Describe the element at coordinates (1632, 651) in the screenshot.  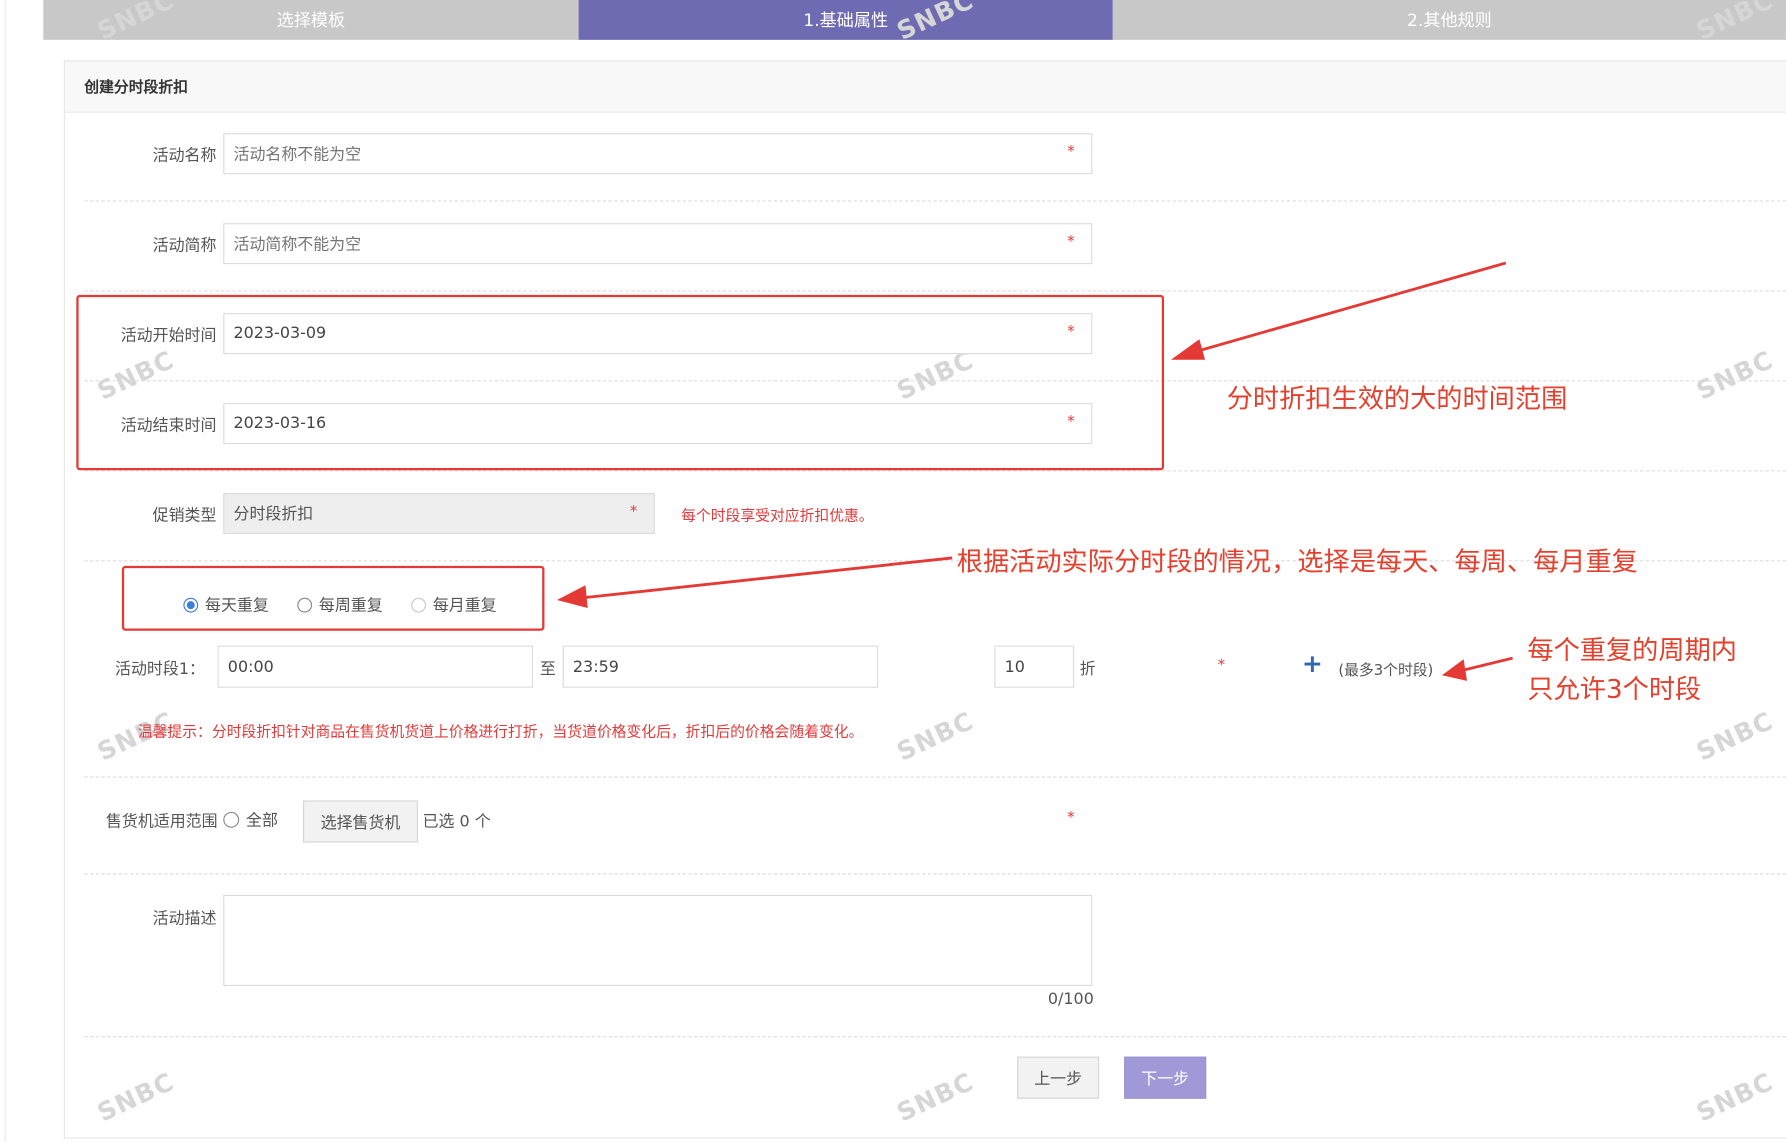
I see `annotation-max-periods-1: 每个重复的周期内` at that location.